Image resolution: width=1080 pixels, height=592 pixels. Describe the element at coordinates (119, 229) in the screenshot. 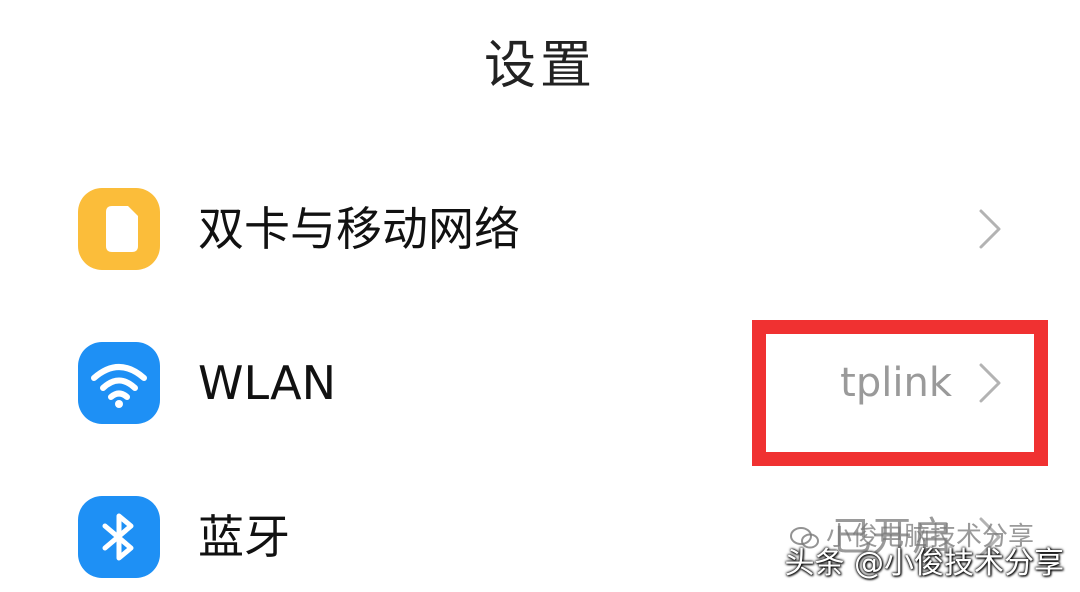

I see `sim-card-icon` at that location.